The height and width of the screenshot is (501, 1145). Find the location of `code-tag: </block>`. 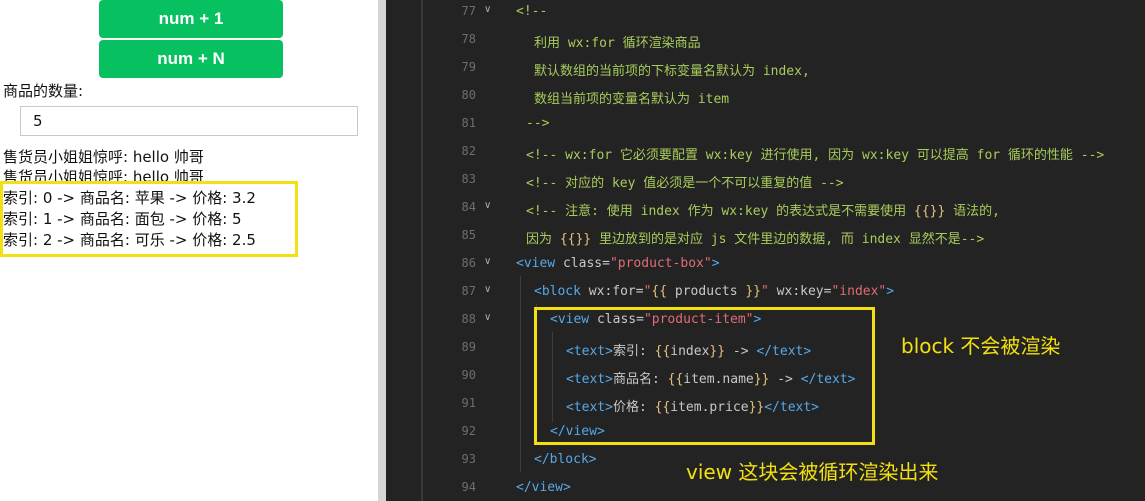

code-tag: </block> is located at coordinates (565, 459).